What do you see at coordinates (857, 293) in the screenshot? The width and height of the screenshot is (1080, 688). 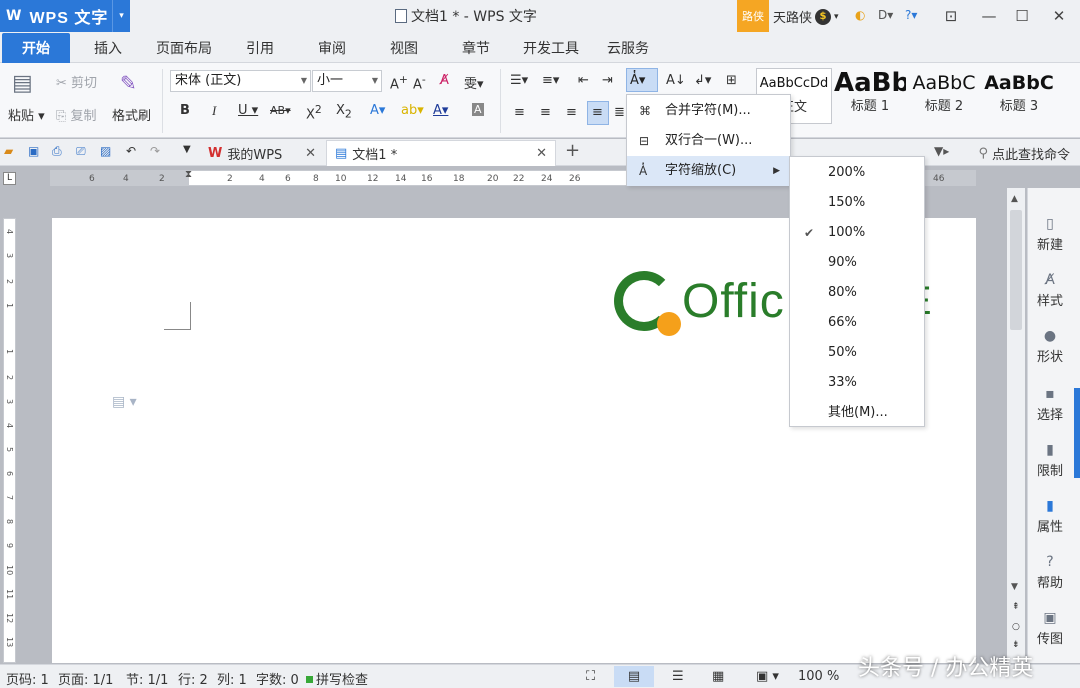 I see `scale-option: 80%` at bounding box center [857, 293].